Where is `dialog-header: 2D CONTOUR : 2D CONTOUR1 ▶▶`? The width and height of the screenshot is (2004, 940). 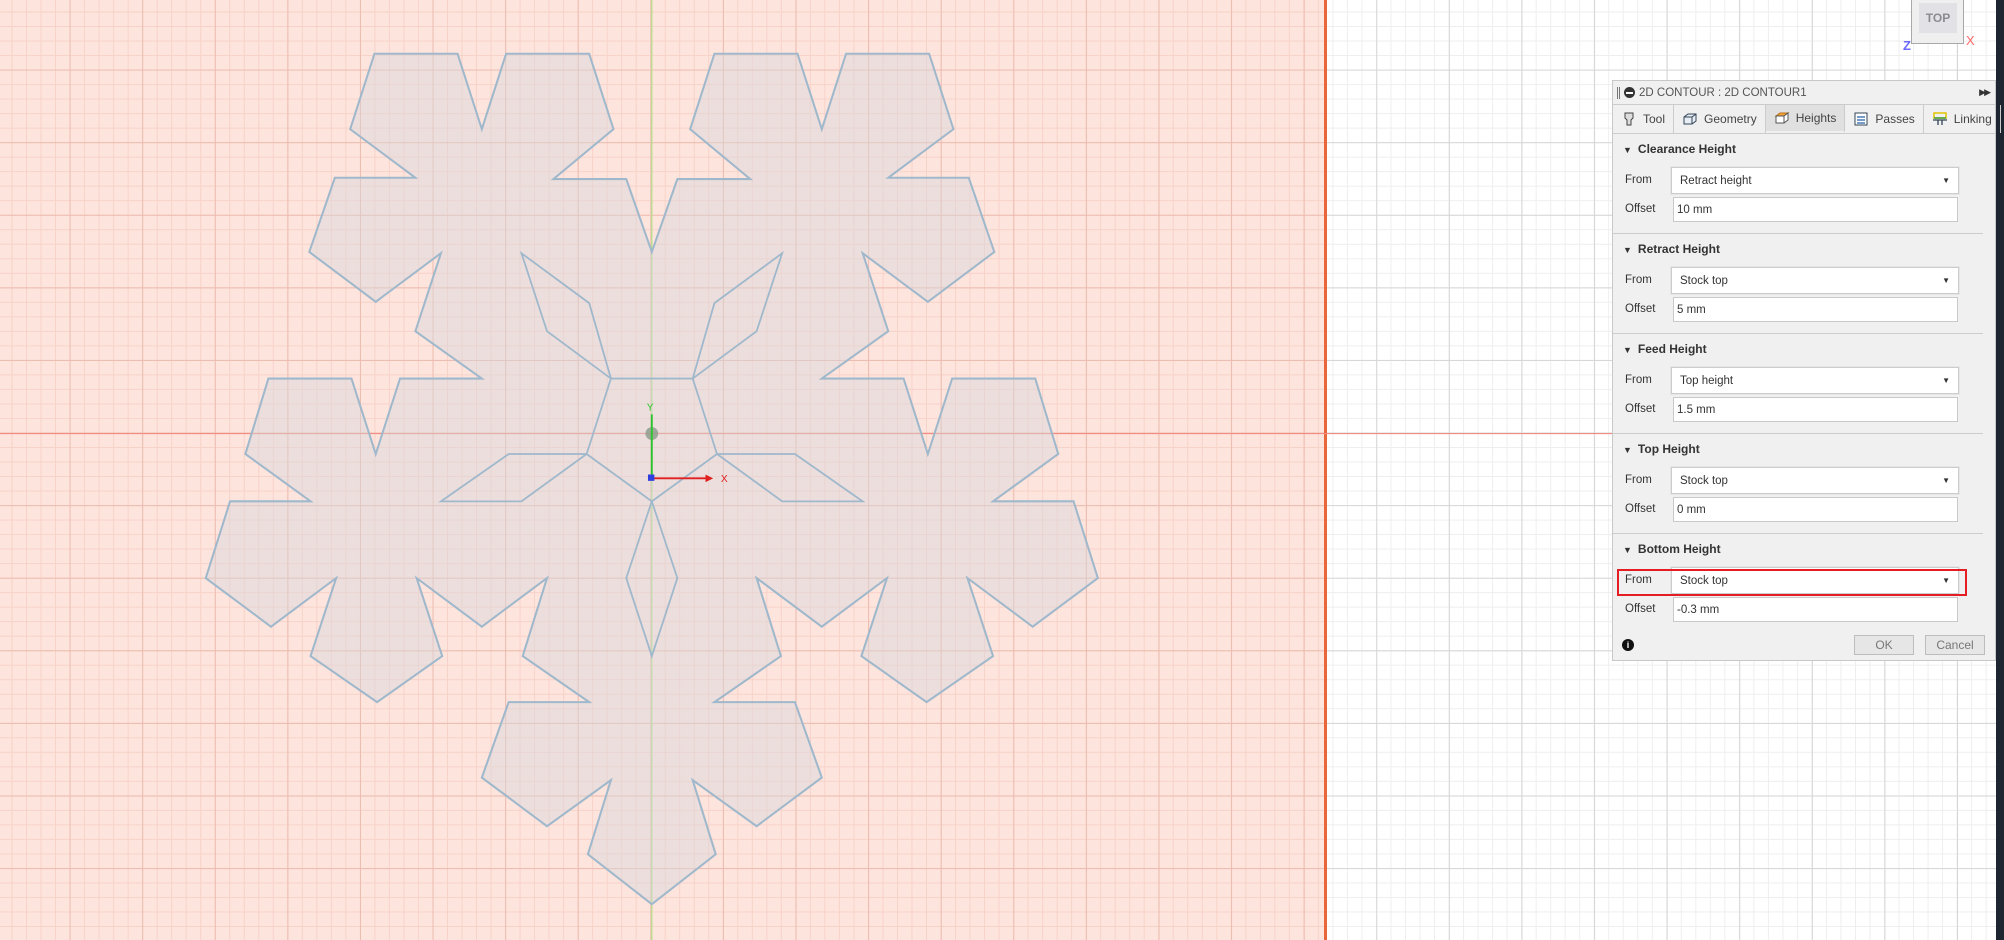 dialog-header: 2D CONTOUR : 2D CONTOUR1 ▶▶ is located at coordinates (1804, 93).